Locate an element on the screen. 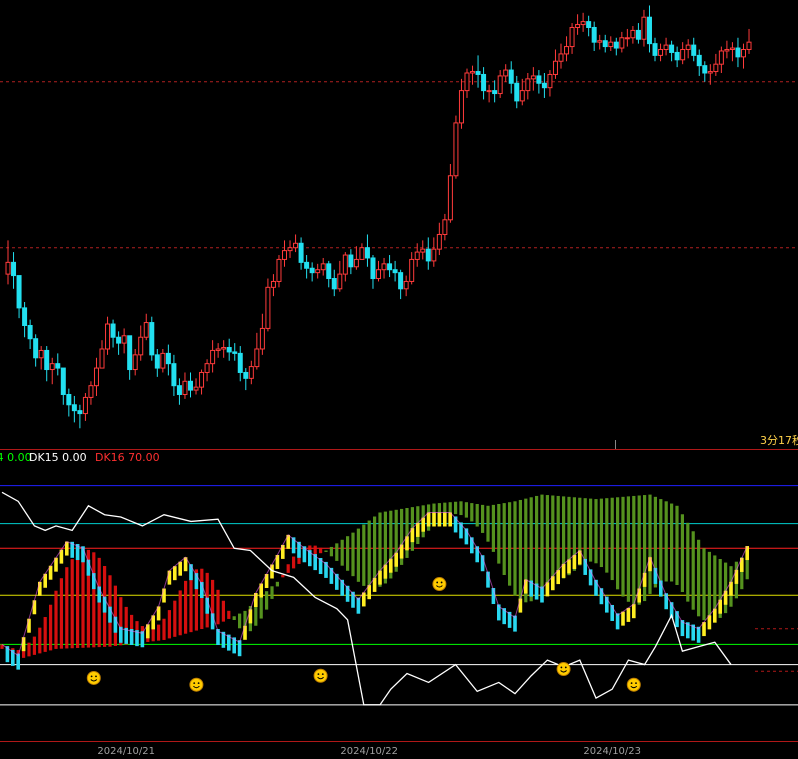 This screenshot has height=759, width=798. legend-dk16: DK16 70.00 is located at coordinates (127, 457).